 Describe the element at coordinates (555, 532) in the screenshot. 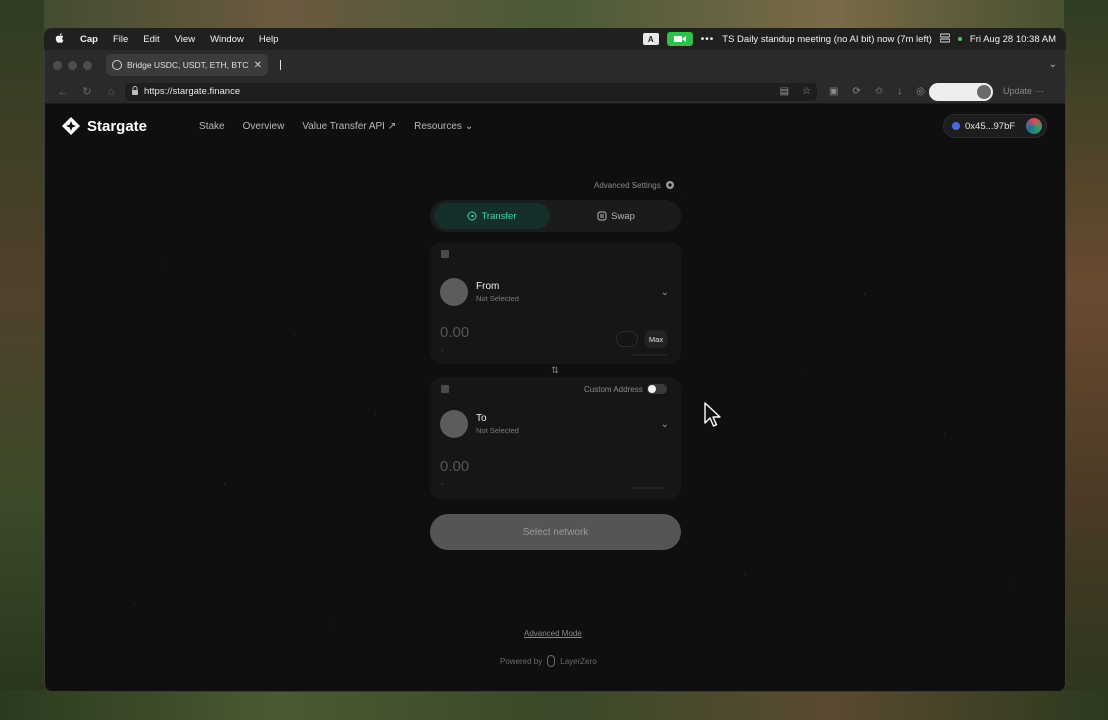

I see `select-network-button: Select network` at that location.